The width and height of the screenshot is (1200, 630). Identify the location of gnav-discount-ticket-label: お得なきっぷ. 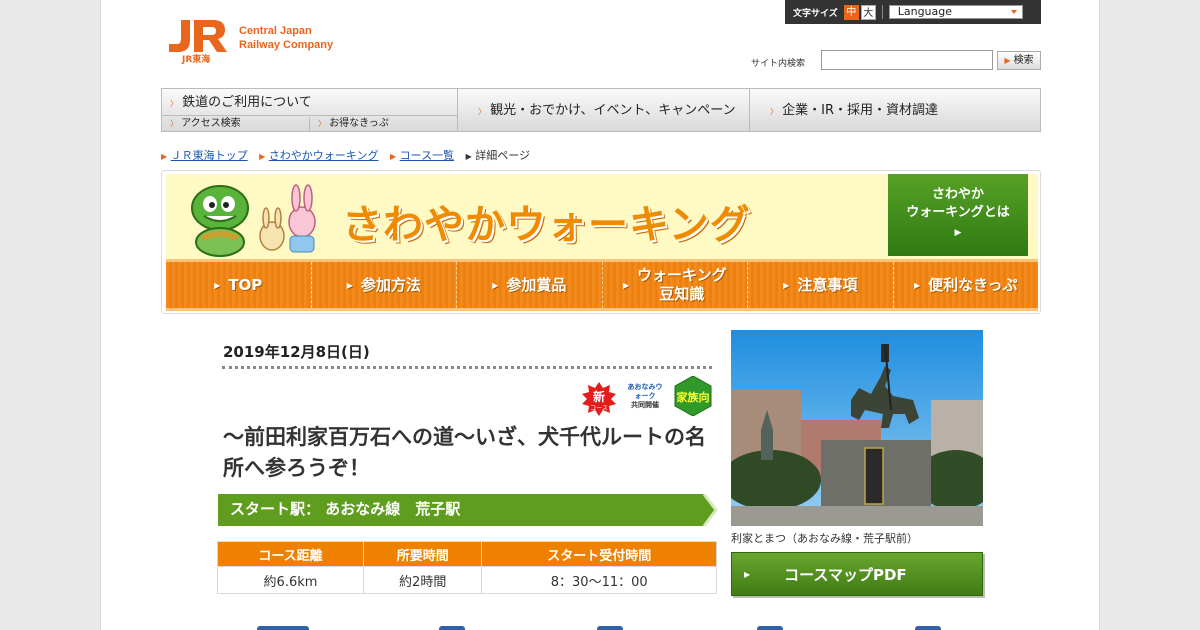
(359, 123).